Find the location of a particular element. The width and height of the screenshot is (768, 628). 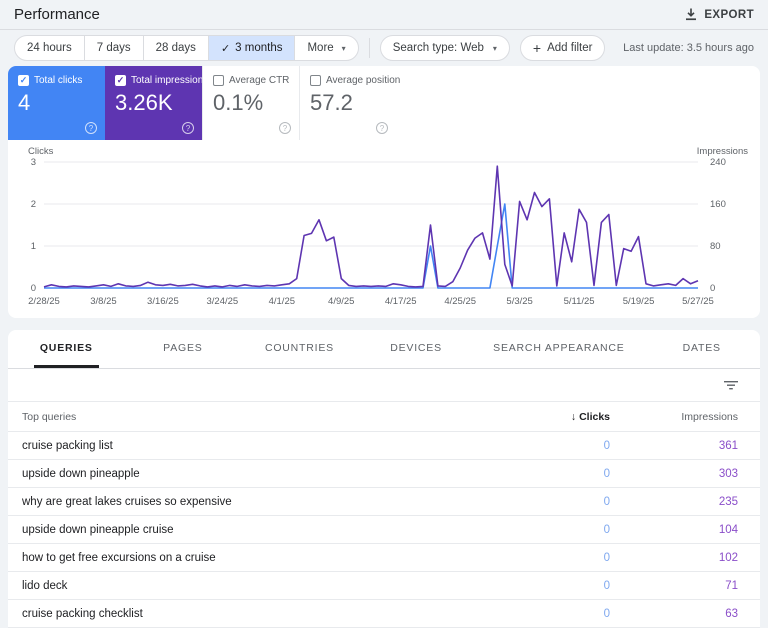

date-range-group: 24 hours 7 days 28 days ✓ 3 months More ▾ is located at coordinates (186, 48).